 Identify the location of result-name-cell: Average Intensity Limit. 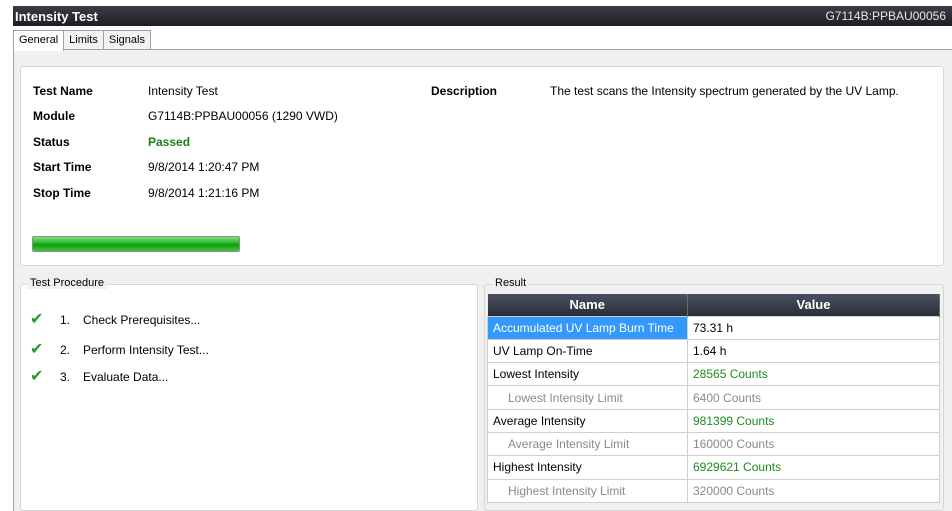
(587, 444).